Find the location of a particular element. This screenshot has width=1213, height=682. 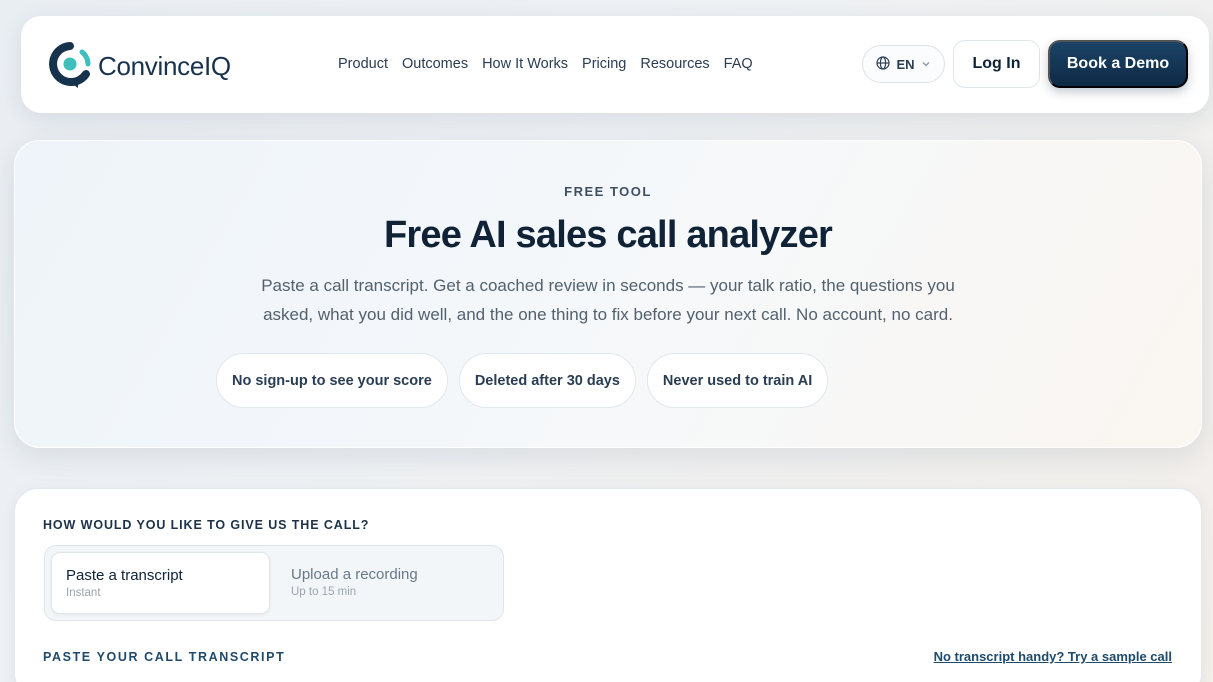

nav-item-resources: Resources is located at coordinates (674, 64).